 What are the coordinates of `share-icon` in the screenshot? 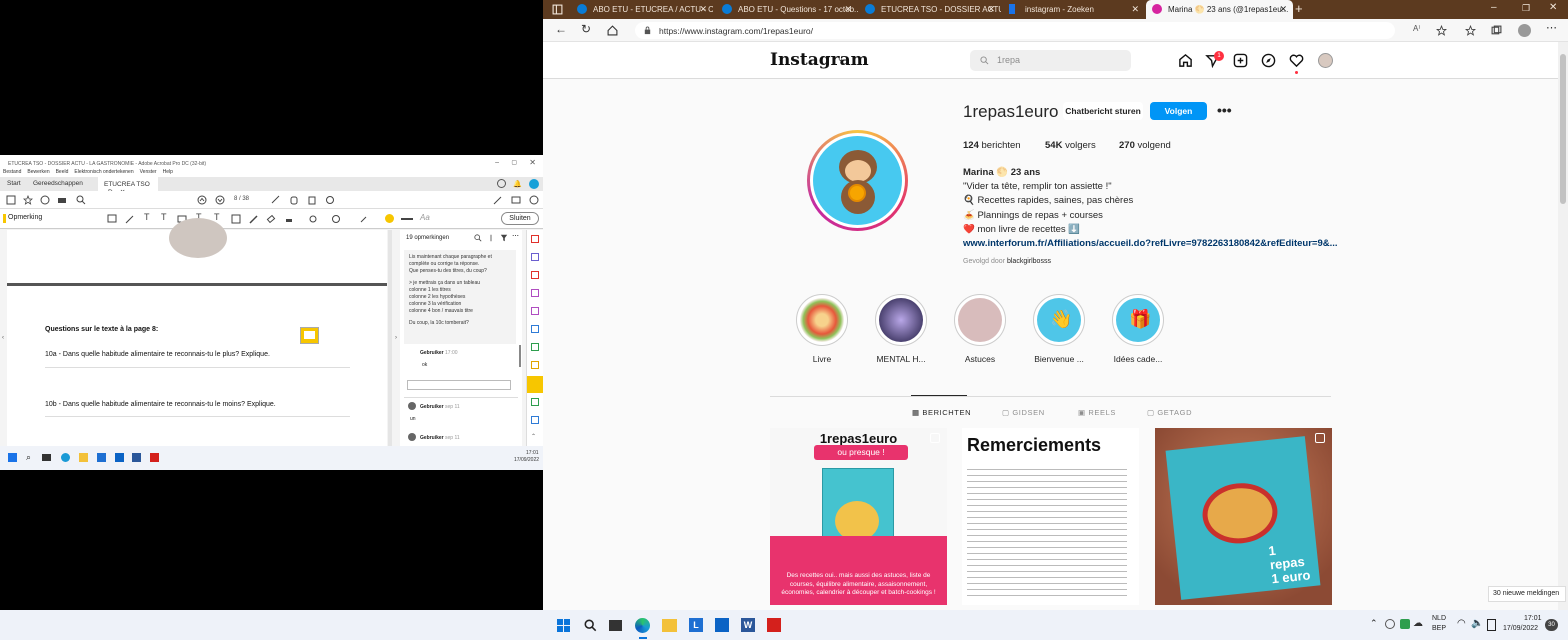 It's located at (534, 200).